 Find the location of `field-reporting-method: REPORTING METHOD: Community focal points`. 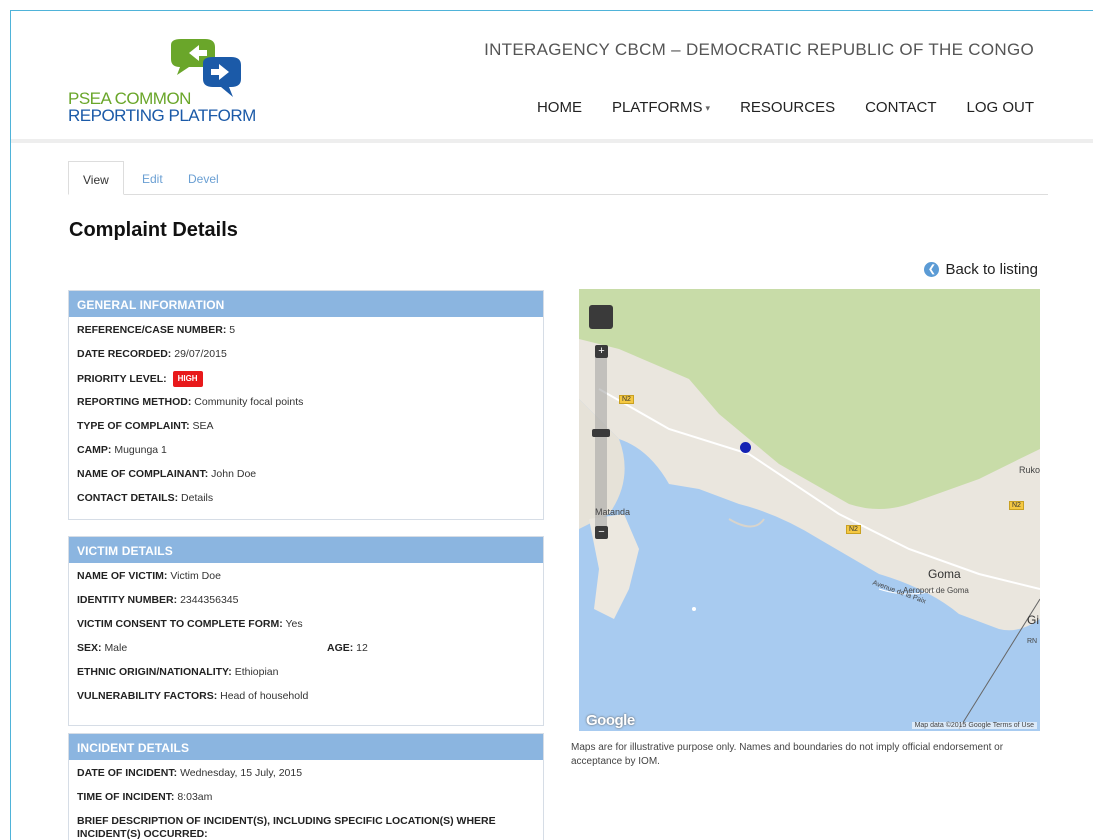

field-reporting-method: REPORTING METHOD: Community focal points is located at coordinates (190, 402).